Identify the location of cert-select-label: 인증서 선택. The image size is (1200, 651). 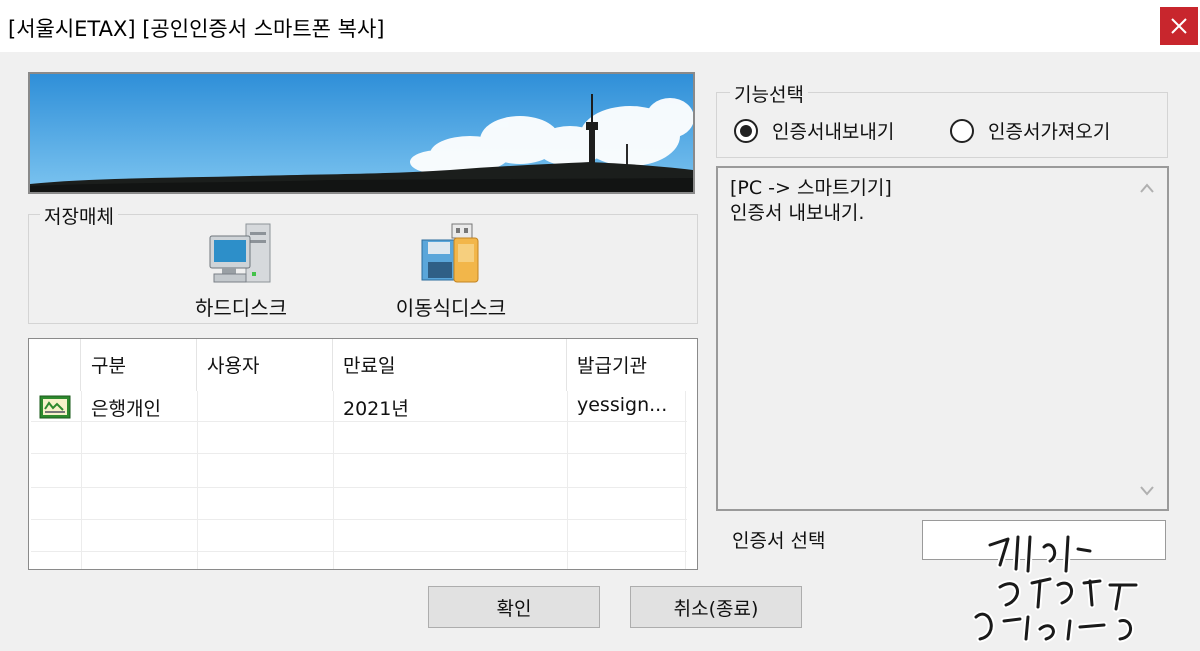
(779, 541).